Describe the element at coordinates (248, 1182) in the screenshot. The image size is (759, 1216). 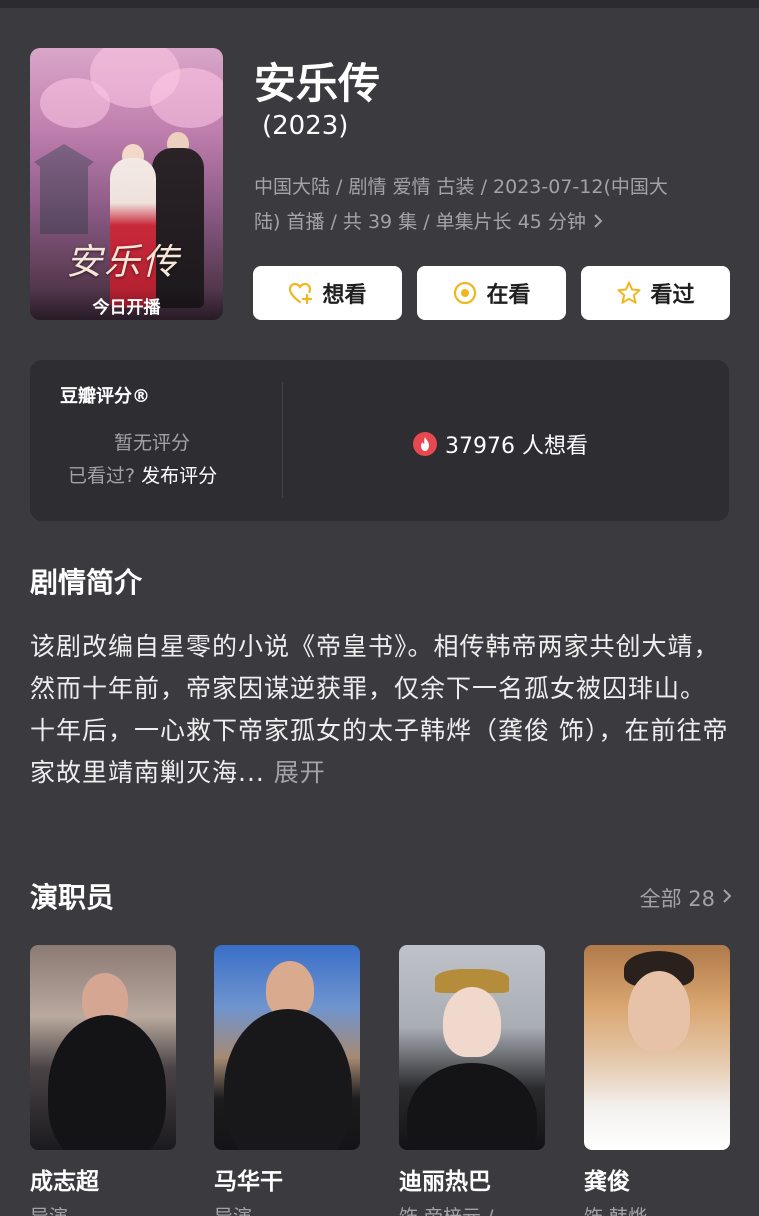
I see `cast-name: 马华干` at that location.